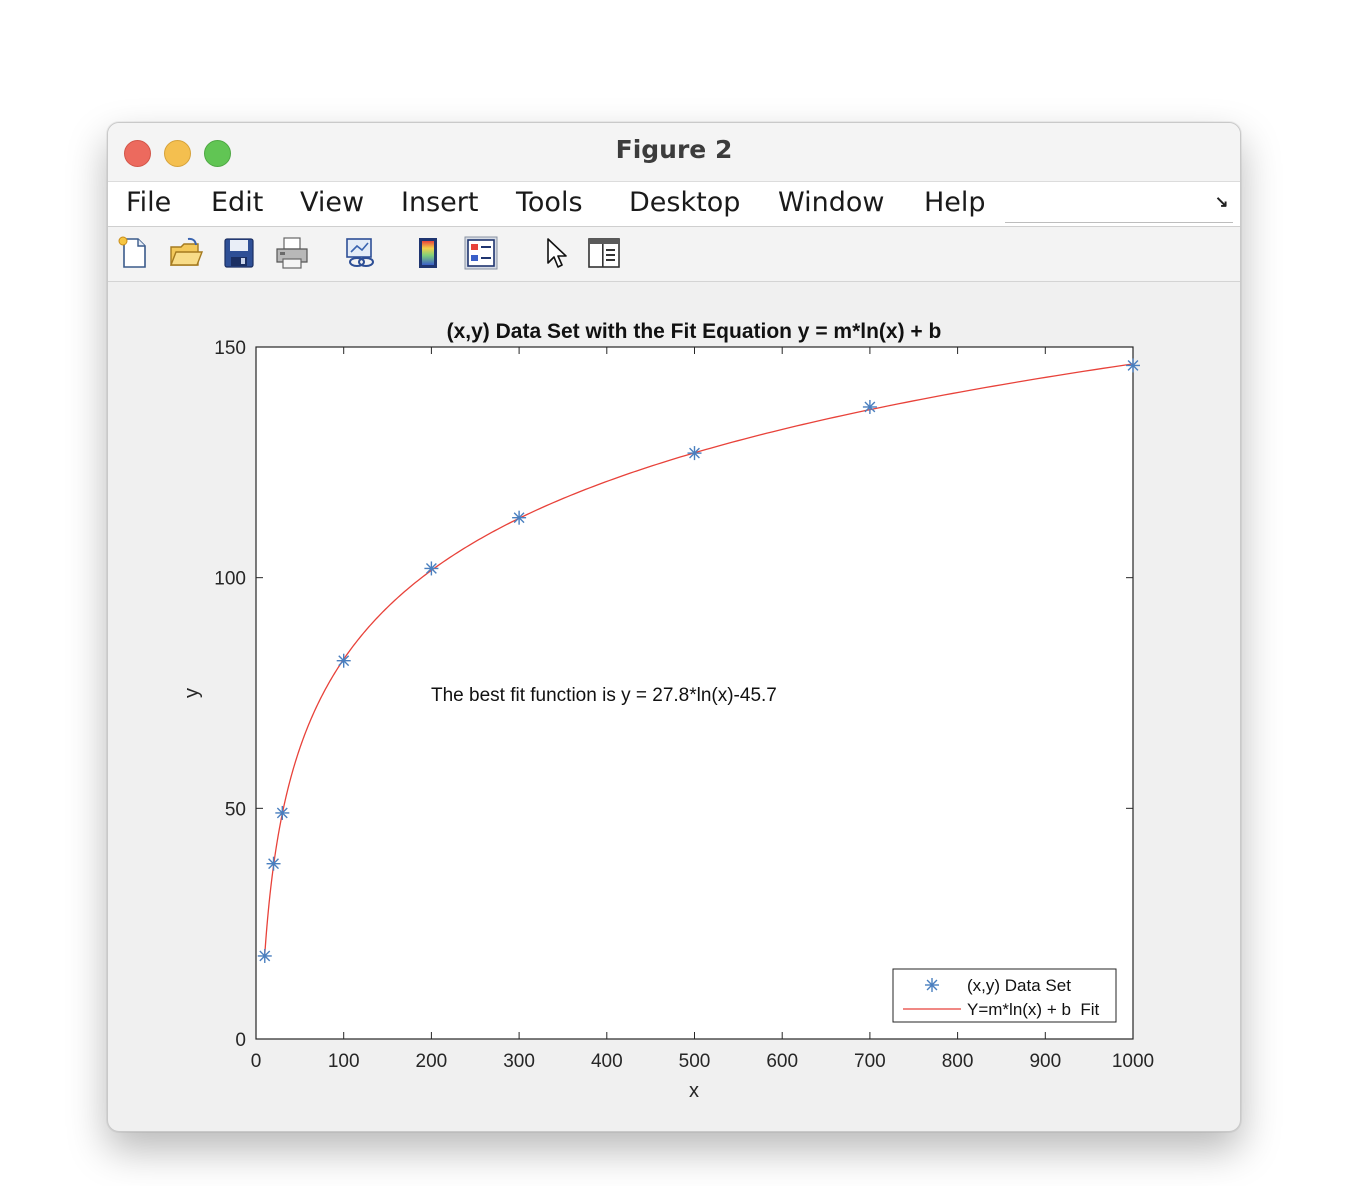 The height and width of the screenshot is (1186, 1366). What do you see at coordinates (240, 1040) in the screenshot?
I see `y-tick-label: 0` at bounding box center [240, 1040].